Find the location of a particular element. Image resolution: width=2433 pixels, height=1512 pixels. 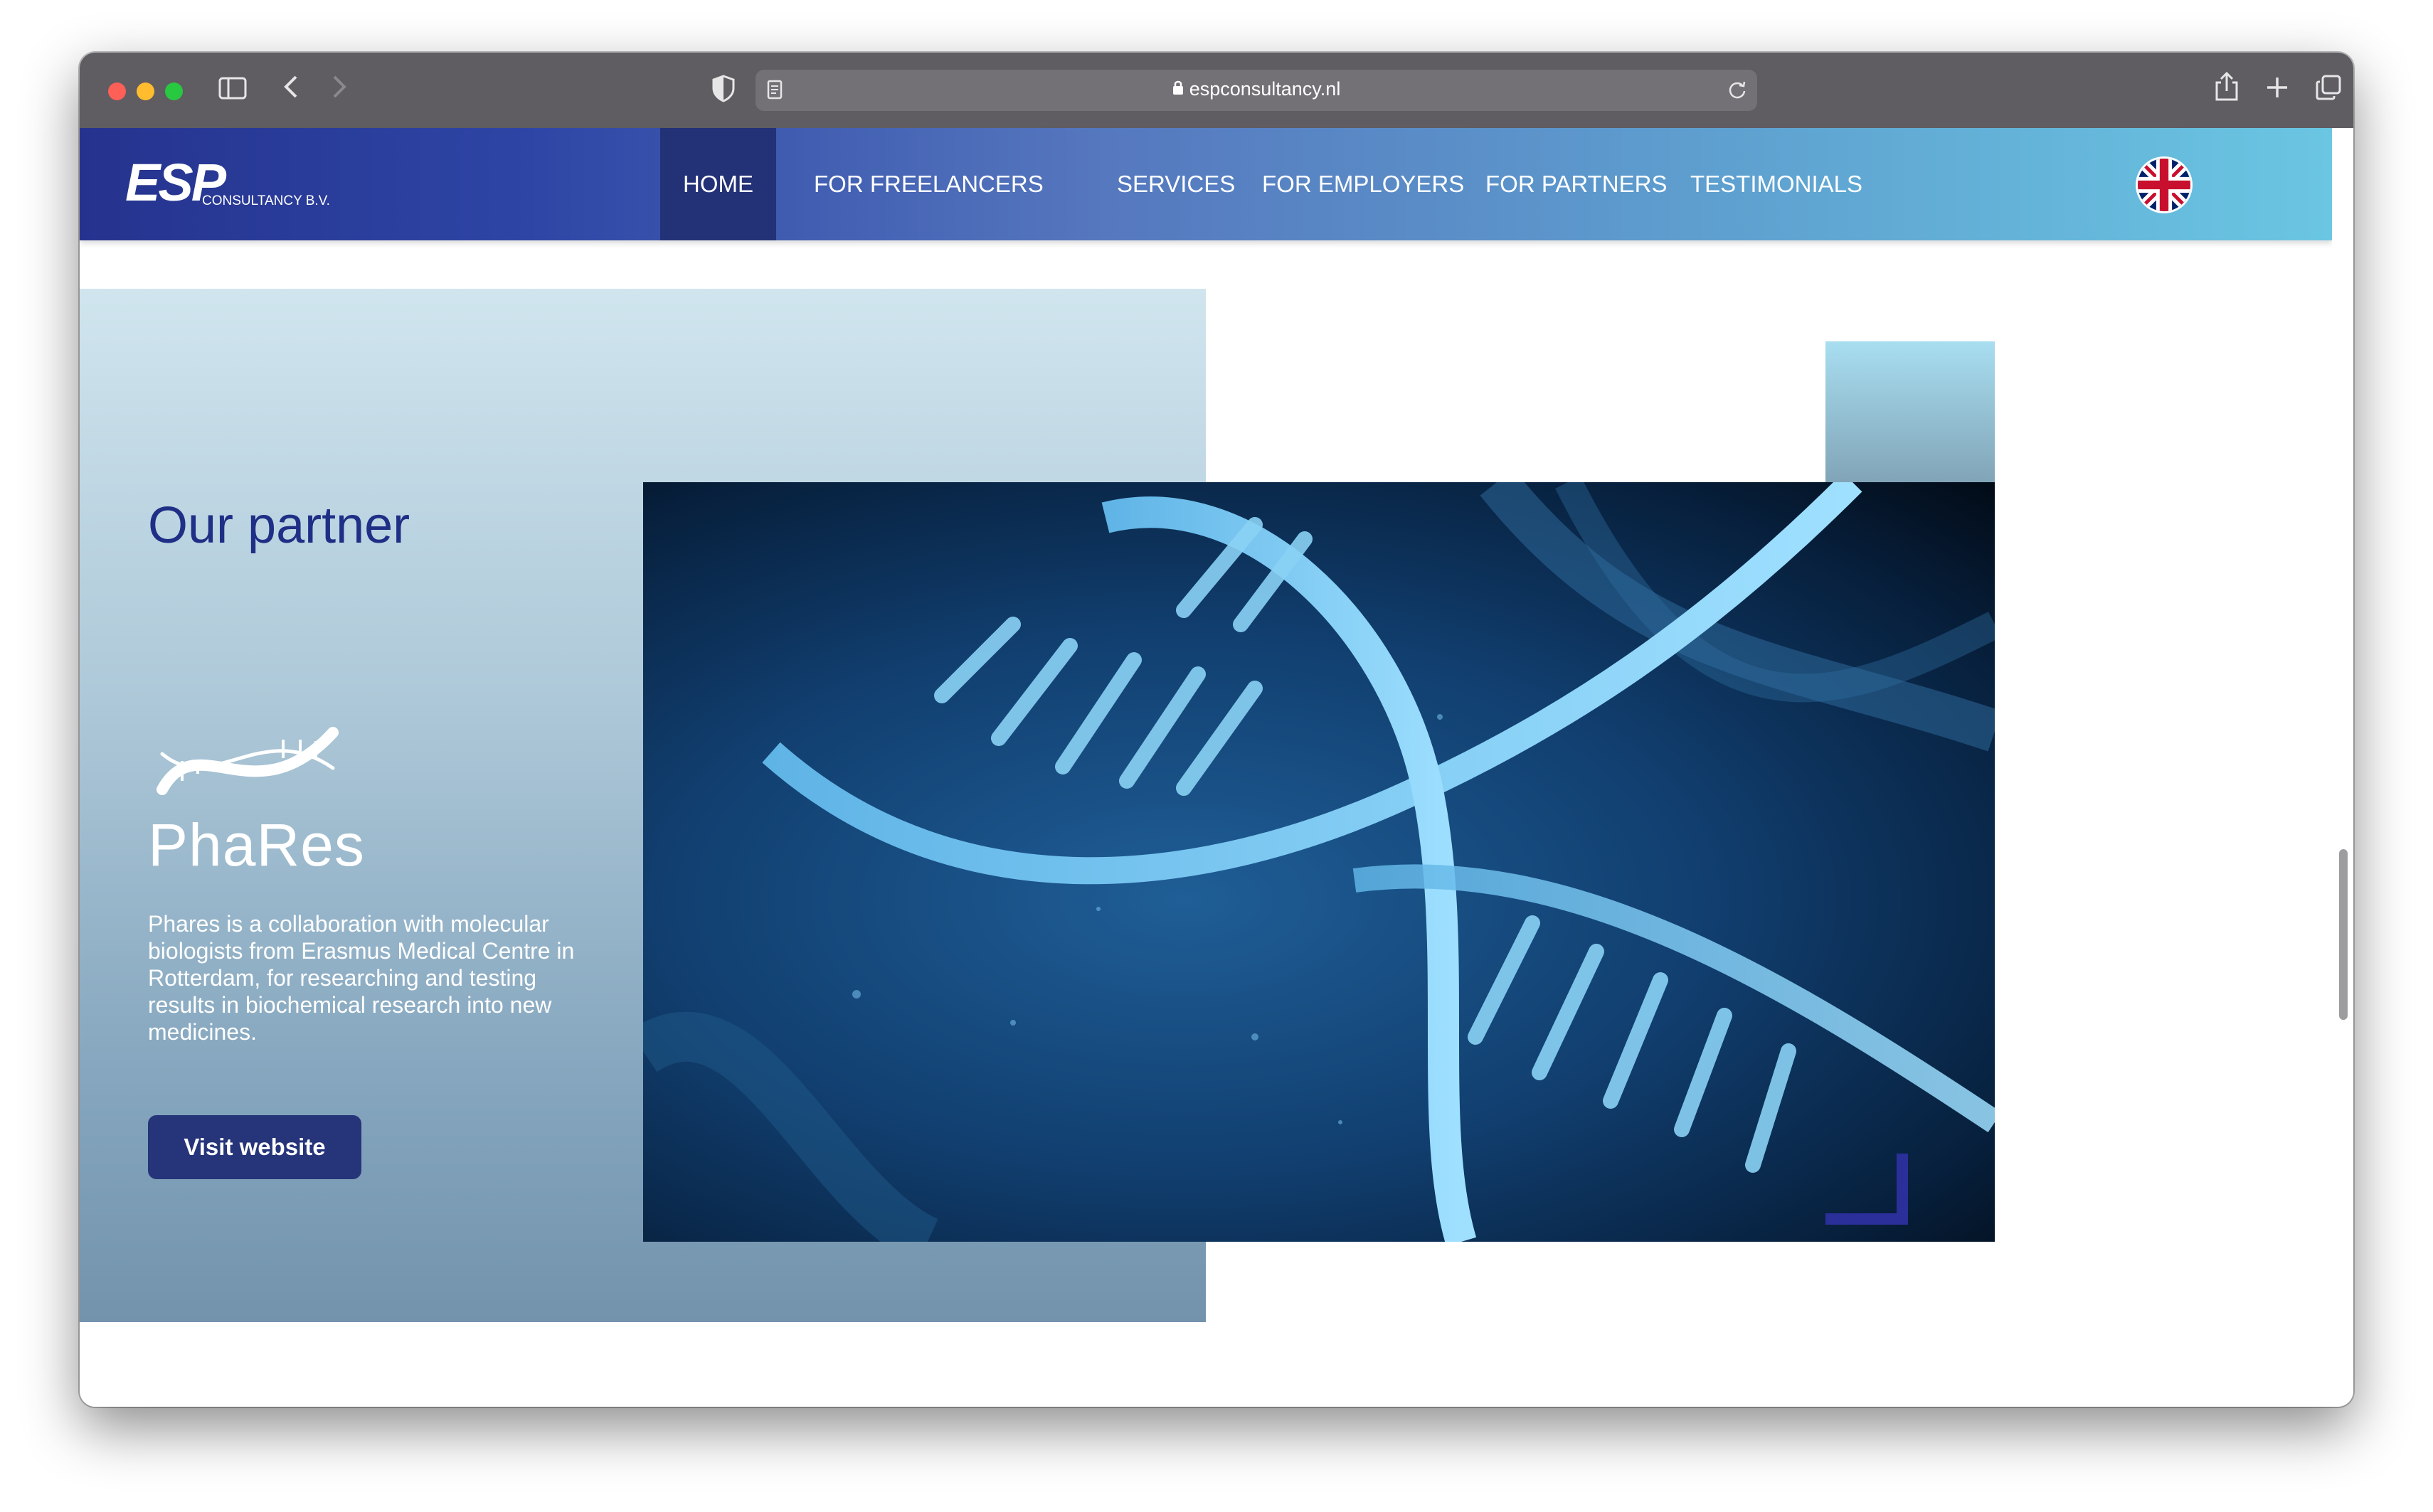

sidebar-toggle-icon is located at coordinates (232, 90).